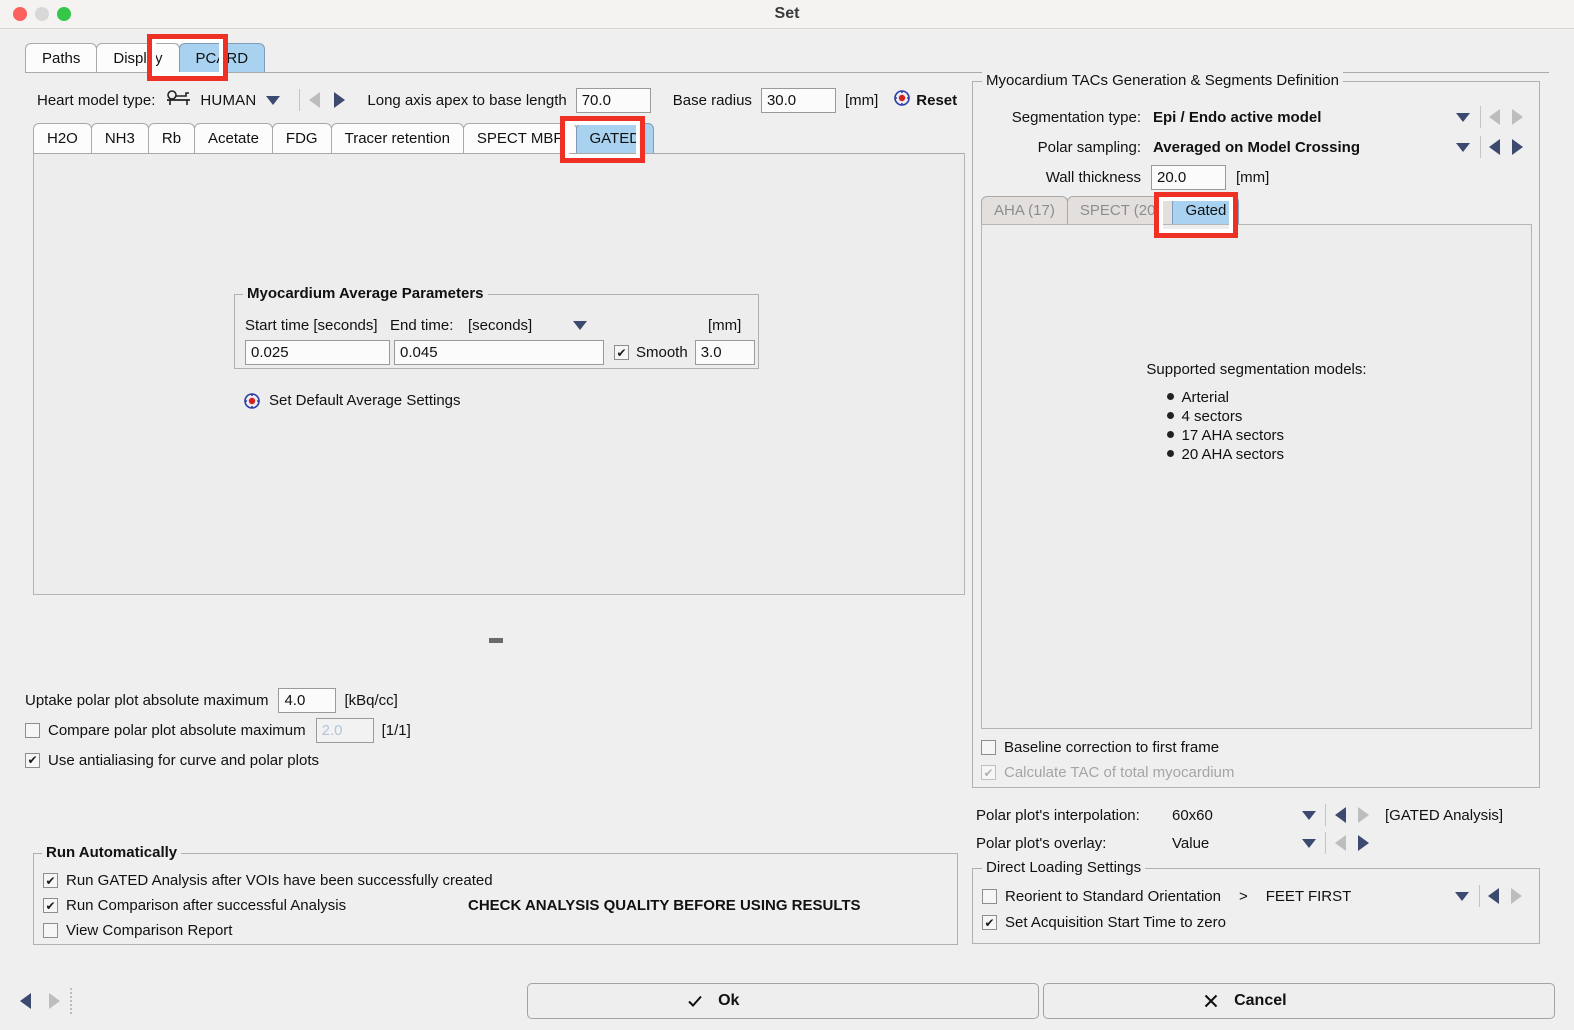  I want to click on reorient-value: FEET FIRST, so click(1308, 896).